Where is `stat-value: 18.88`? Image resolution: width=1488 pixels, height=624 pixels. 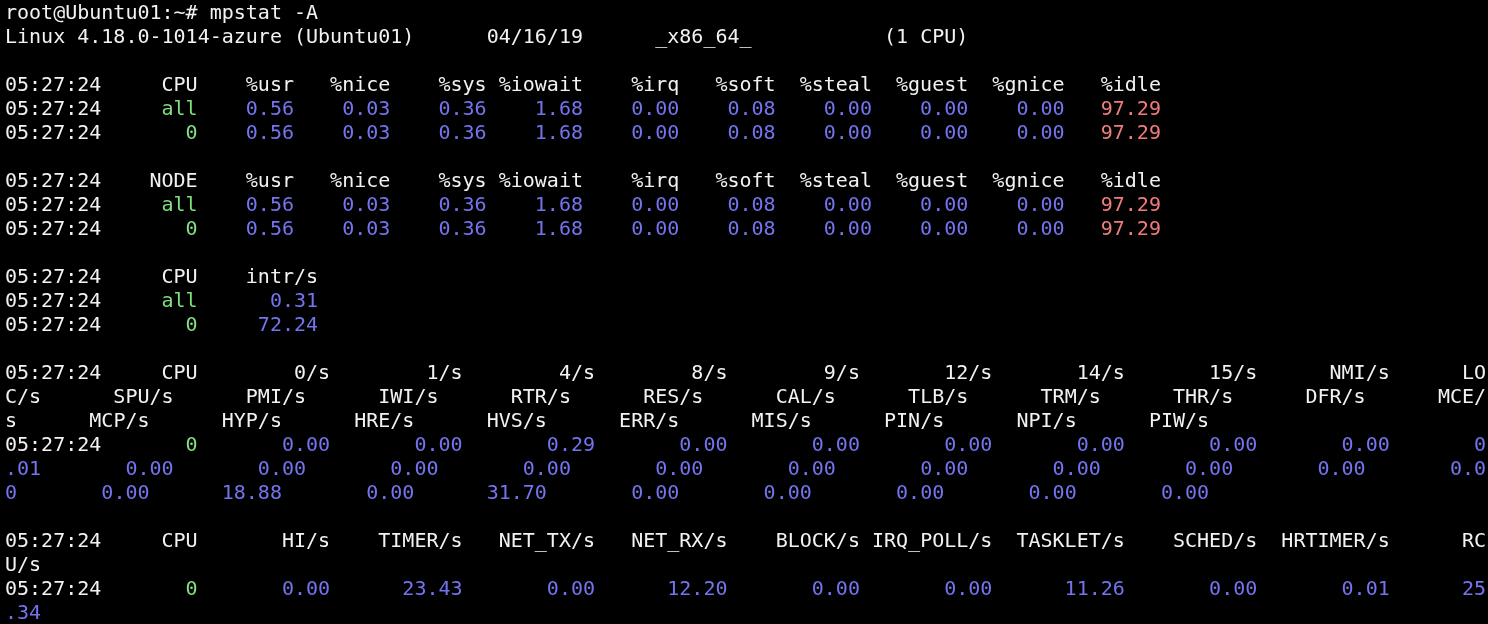
stat-value: 18.88 is located at coordinates (251, 492).